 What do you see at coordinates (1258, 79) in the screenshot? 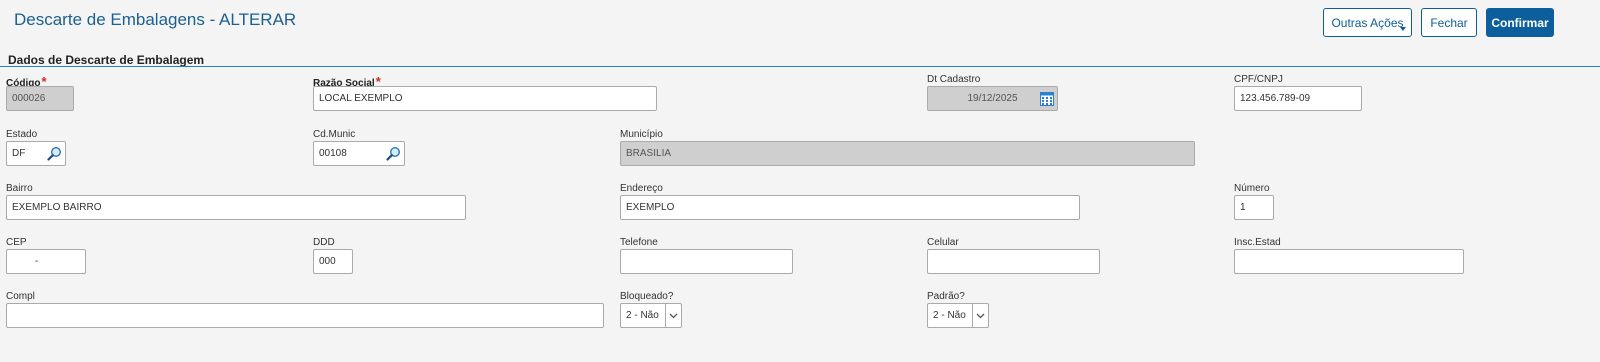
I see `cpf-cnpj-label: CPF/CNPJ` at bounding box center [1258, 79].